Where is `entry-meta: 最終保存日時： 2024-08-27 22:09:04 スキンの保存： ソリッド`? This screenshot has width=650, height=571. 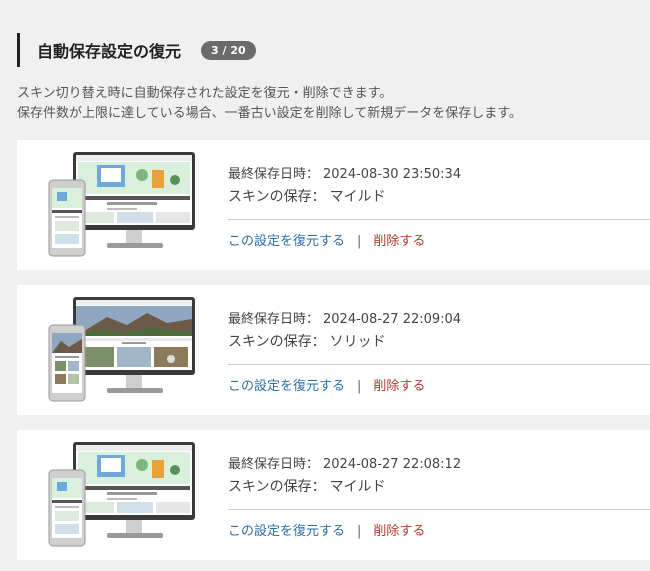 entry-meta: 最終保存日時： 2024-08-27 22:09:04 スキンの保存： ソリッド is located at coordinates (439, 331).